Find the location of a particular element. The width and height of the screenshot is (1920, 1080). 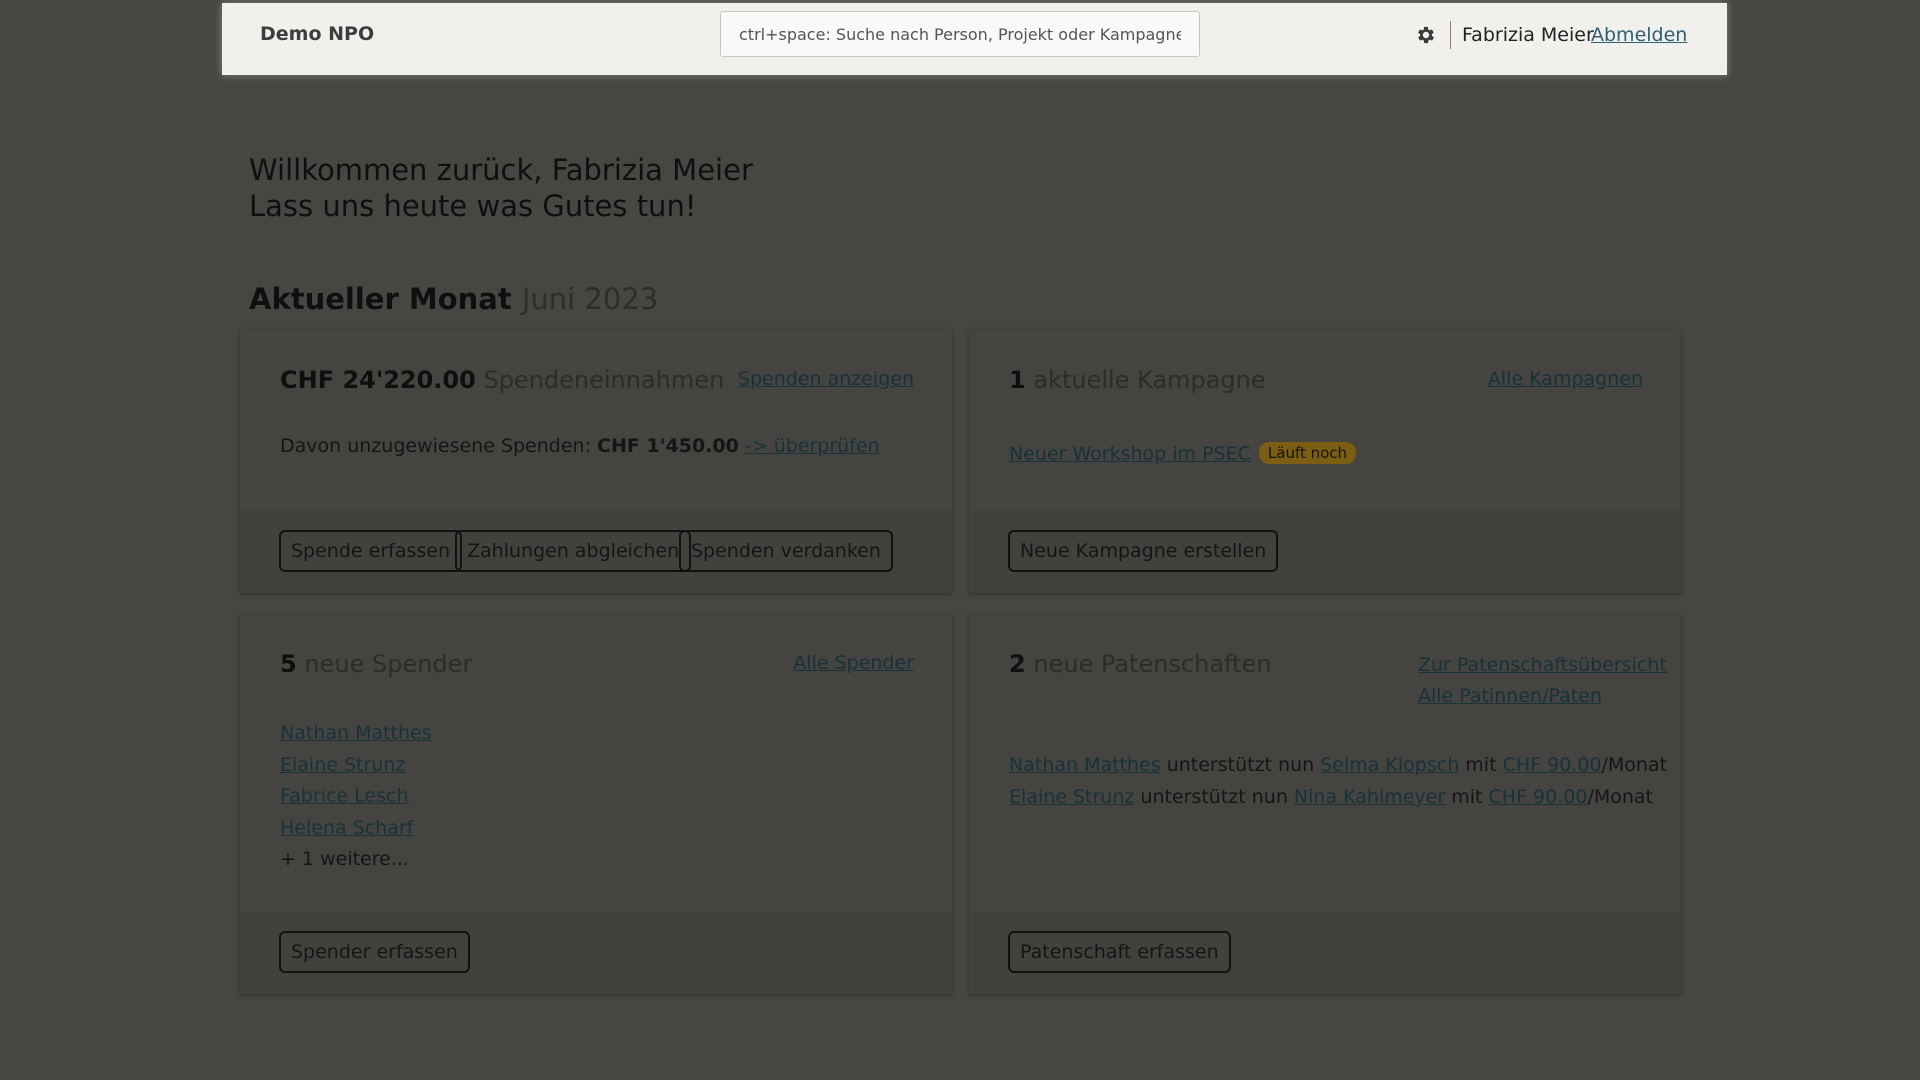

sponsorships-title: 2 neue Patenschaften is located at coordinates (1140, 664).